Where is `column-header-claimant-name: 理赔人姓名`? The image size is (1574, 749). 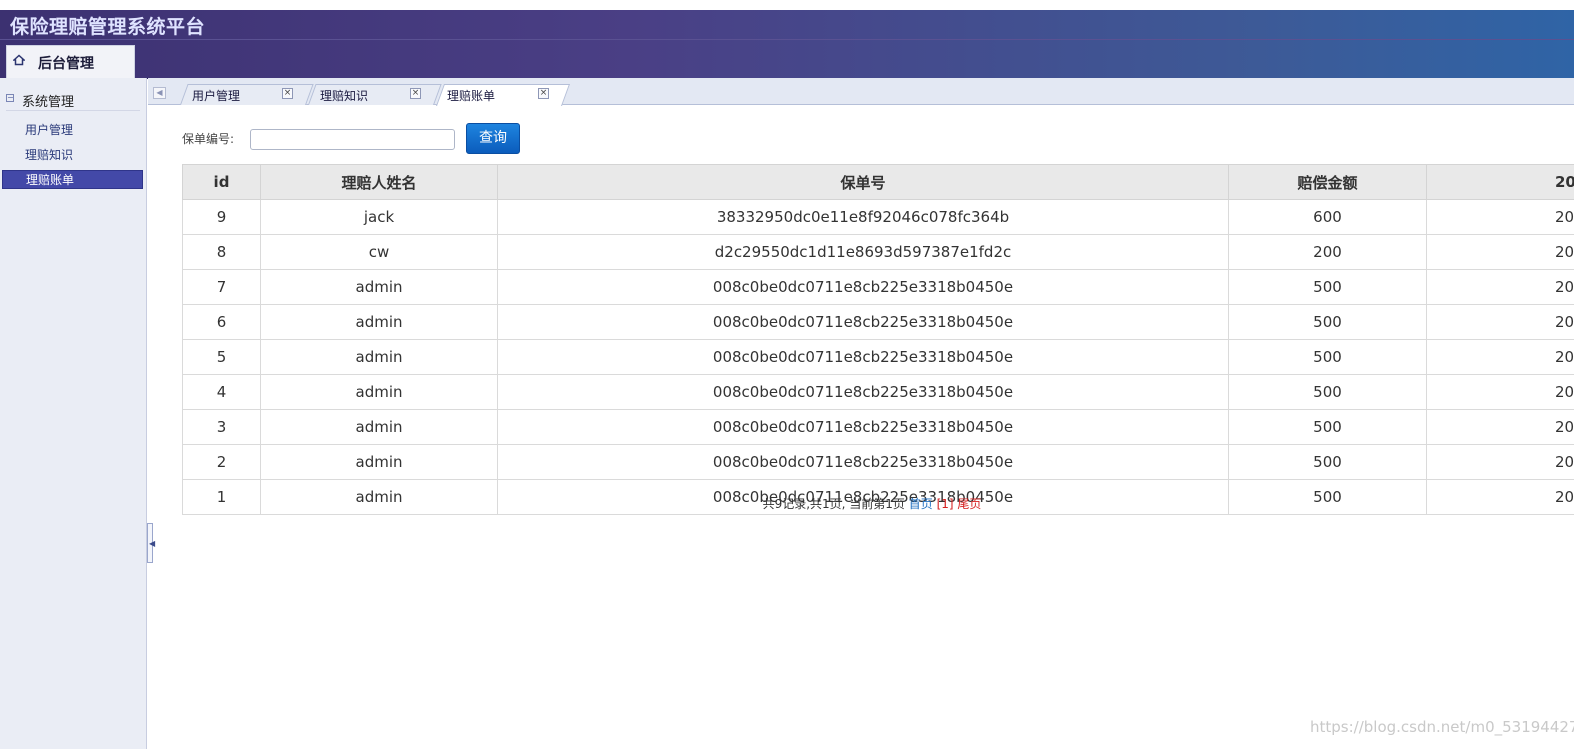 column-header-claimant-name: 理赔人姓名 is located at coordinates (379, 182).